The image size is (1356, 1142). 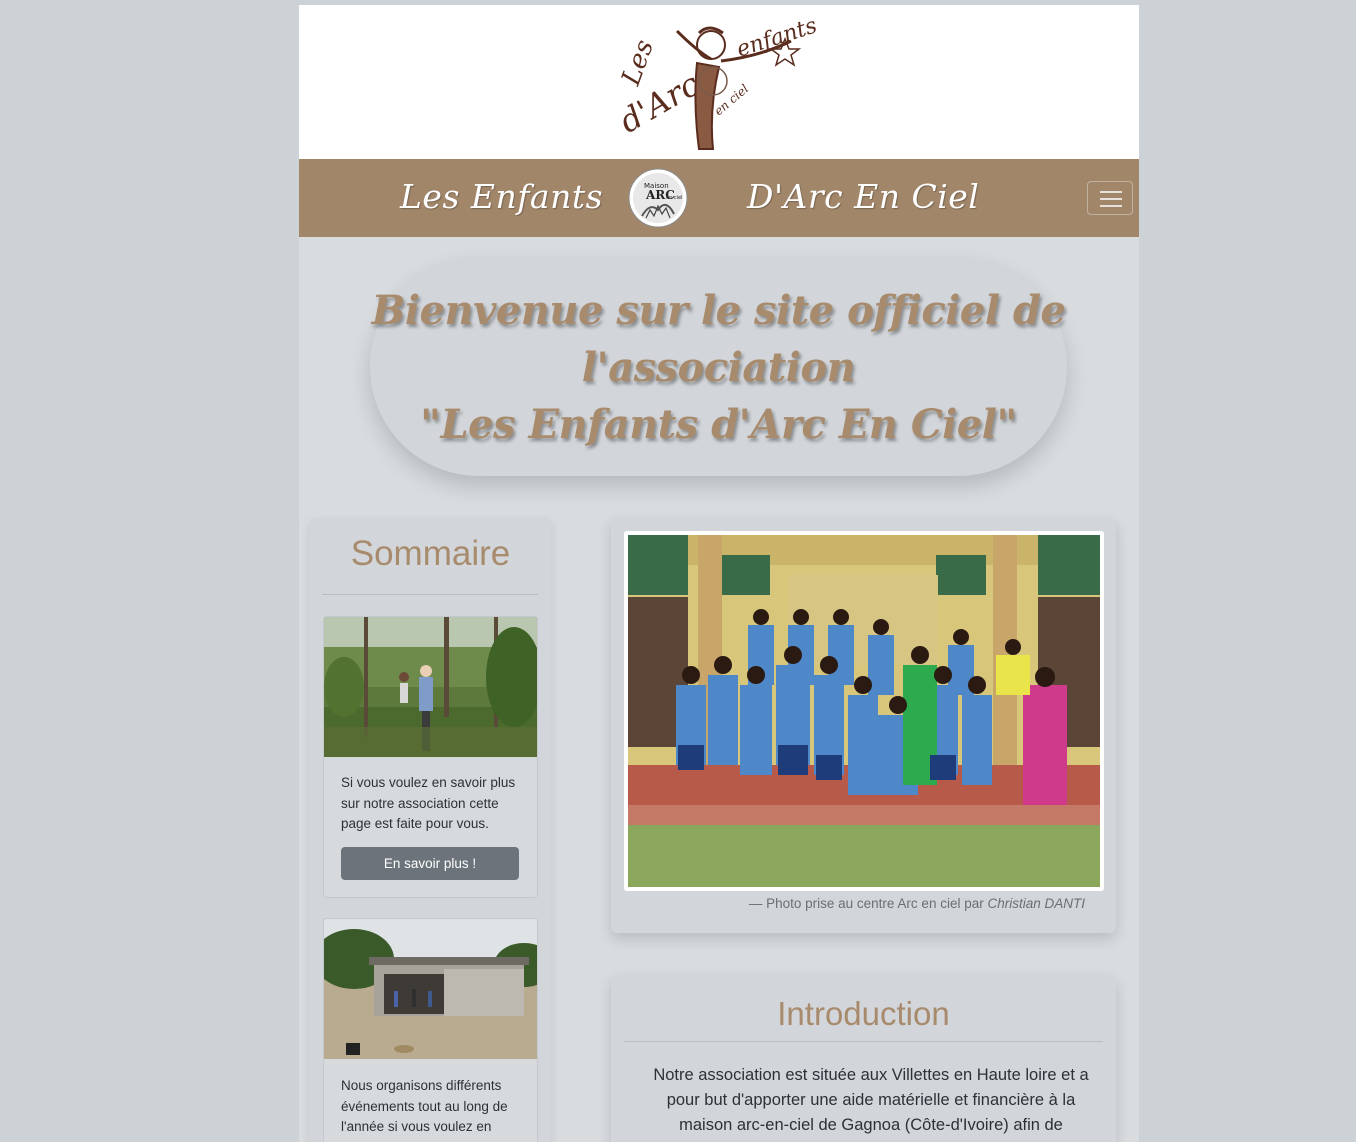 I want to click on logo-band: Les enfants d'Arc en ciel, so click(x=719, y=82).